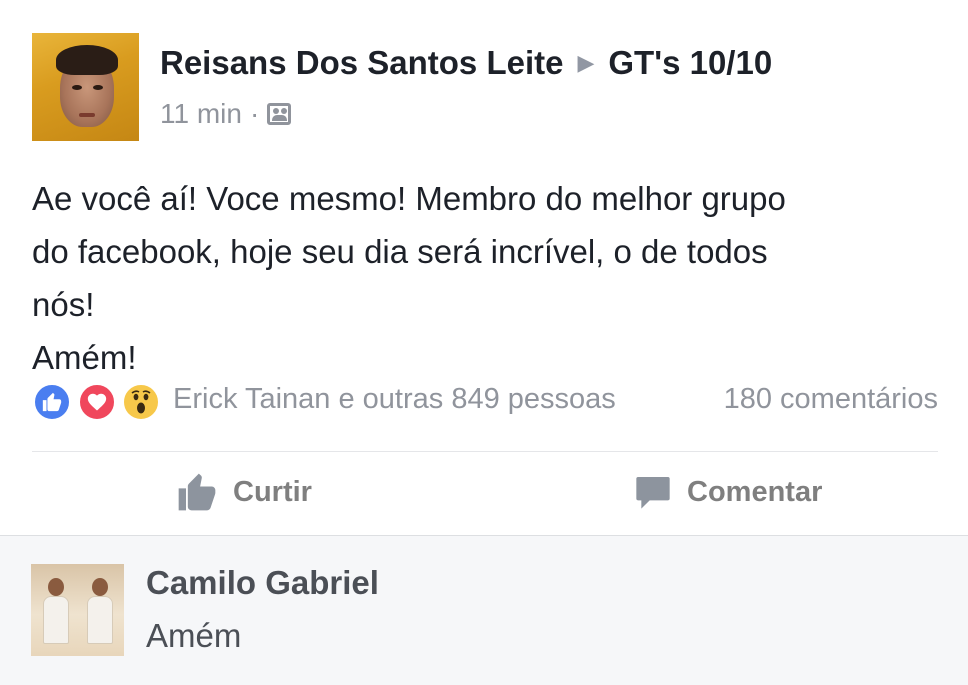 The image size is (968, 685). Describe the element at coordinates (201, 113) in the screenshot. I see `post-time: 11 min` at that location.